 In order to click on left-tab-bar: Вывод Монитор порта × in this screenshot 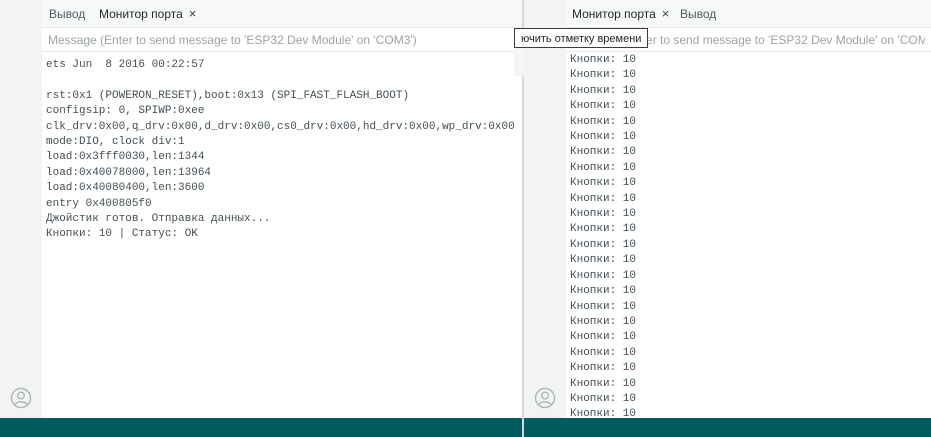, I will do `click(282, 14)`.